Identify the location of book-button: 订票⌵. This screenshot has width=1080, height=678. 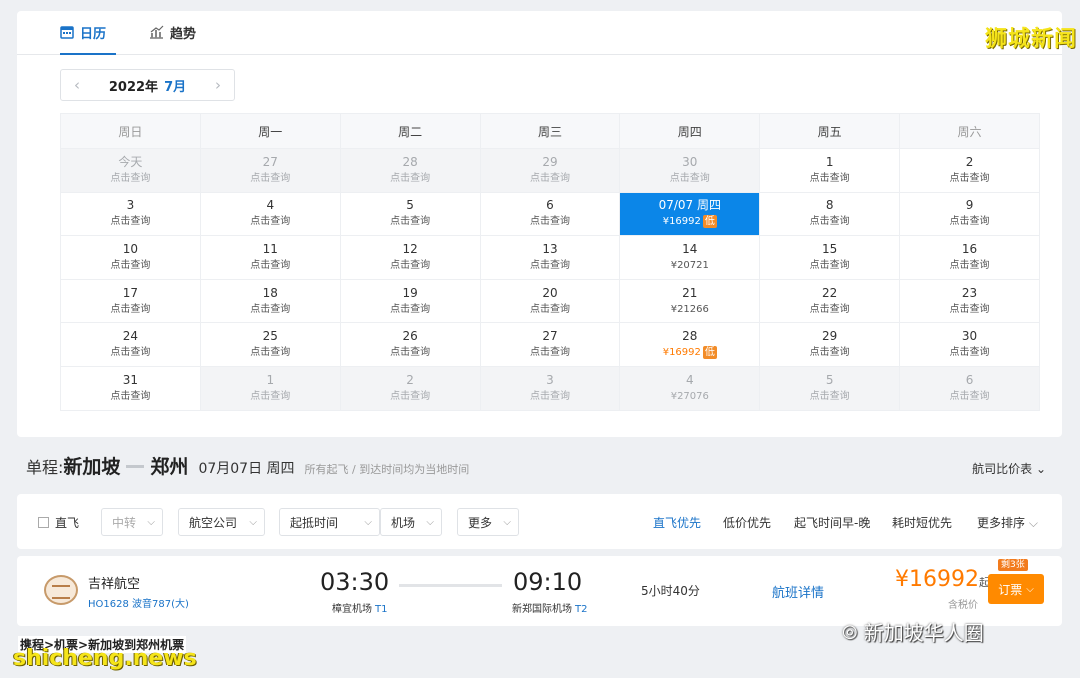
(1016, 589).